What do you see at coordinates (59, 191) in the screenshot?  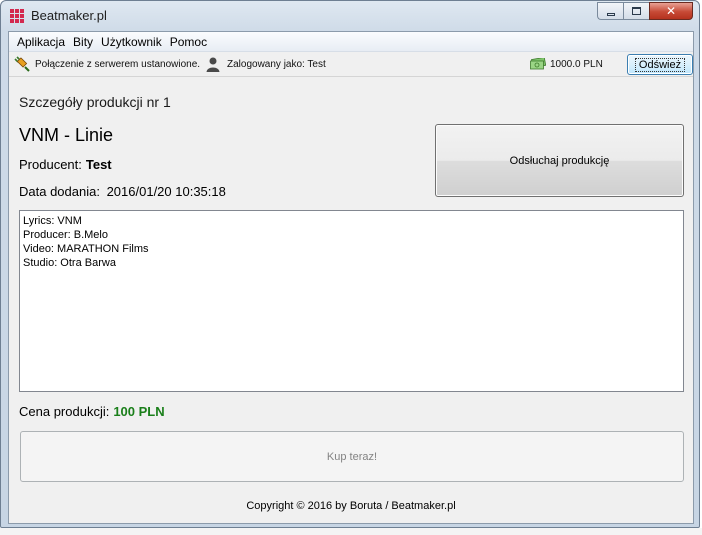 I see `date-label: Data dodania:` at bounding box center [59, 191].